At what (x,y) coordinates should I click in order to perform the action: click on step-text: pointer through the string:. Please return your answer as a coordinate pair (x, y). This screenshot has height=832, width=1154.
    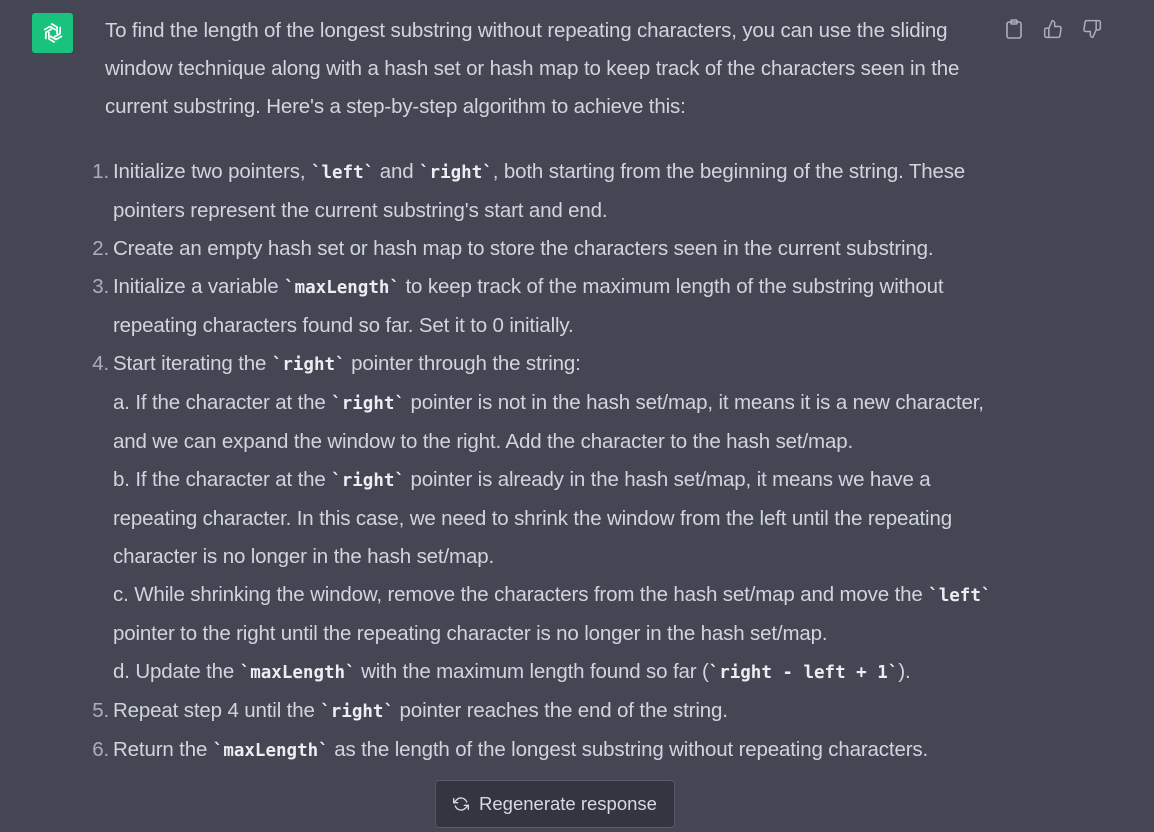
    Looking at the image, I should click on (463, 363).